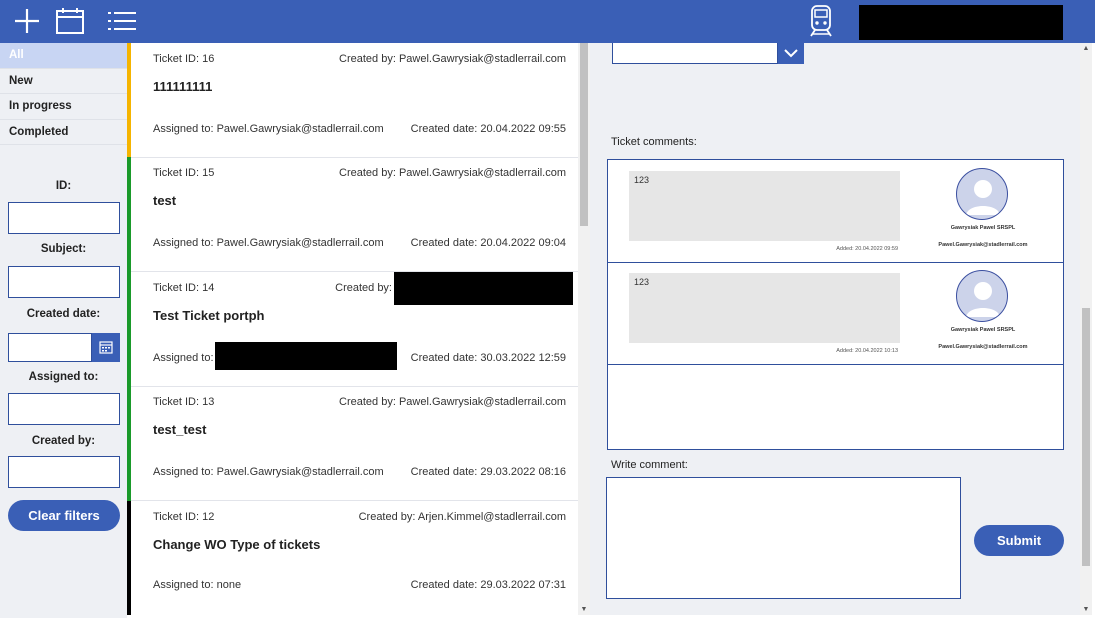  What do you see at coordinates (306, 356) in the screenshot?
I see `redacted-assignee` at bounding box center [306, 356].